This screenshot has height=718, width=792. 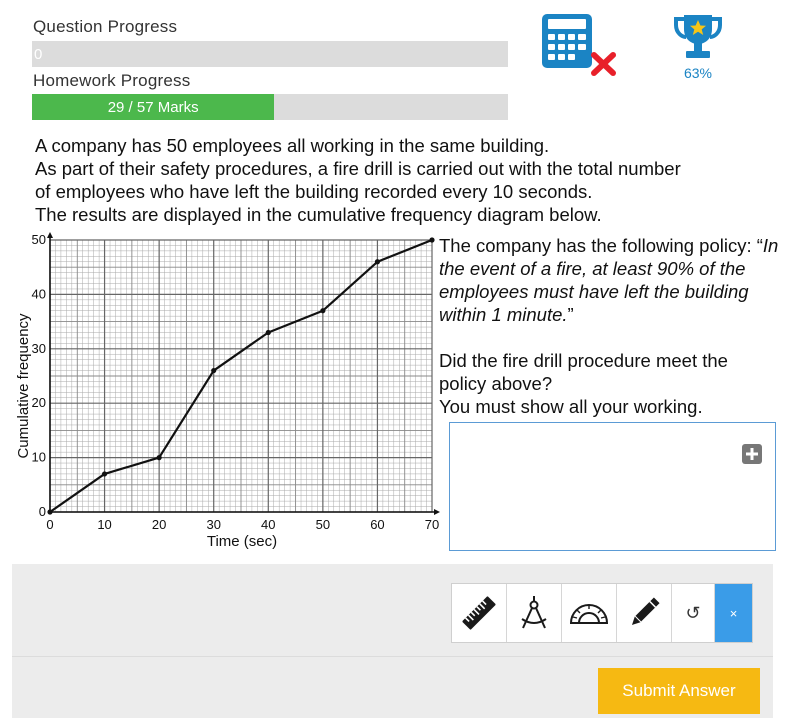 What do you see at coordinates (392, 656) in the screenshot?
I see `tools-divider` at bounding box center [392, 656].